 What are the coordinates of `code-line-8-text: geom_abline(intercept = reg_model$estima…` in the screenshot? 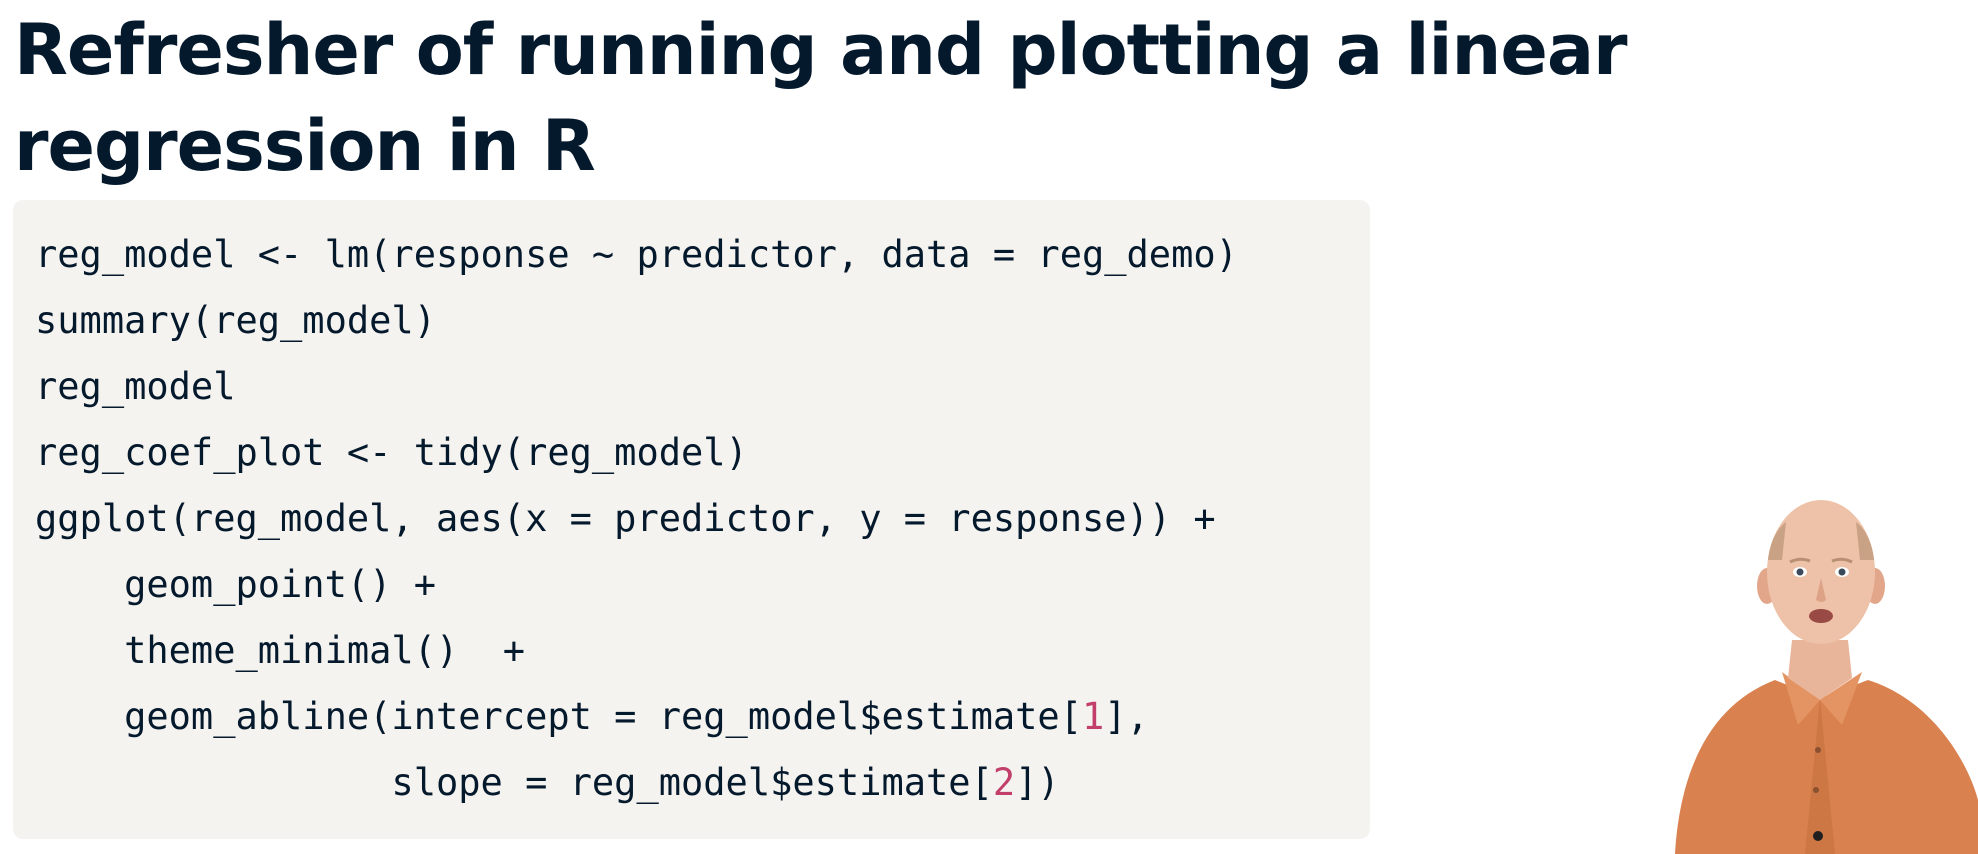 It's located at (558, 716).